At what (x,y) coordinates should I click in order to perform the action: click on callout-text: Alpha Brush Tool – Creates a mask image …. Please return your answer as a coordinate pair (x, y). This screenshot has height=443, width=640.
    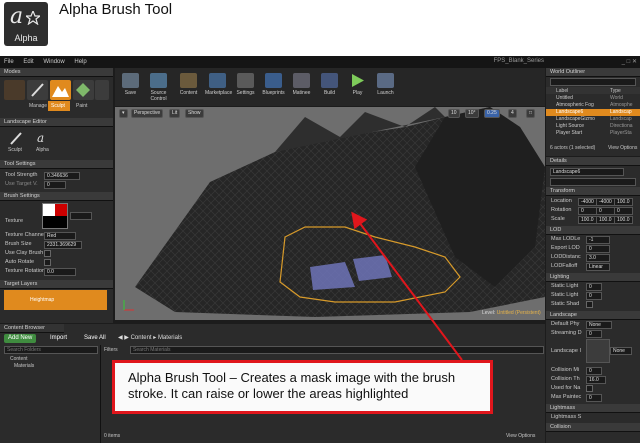
    Looking at the image, I should click on (292, 385).